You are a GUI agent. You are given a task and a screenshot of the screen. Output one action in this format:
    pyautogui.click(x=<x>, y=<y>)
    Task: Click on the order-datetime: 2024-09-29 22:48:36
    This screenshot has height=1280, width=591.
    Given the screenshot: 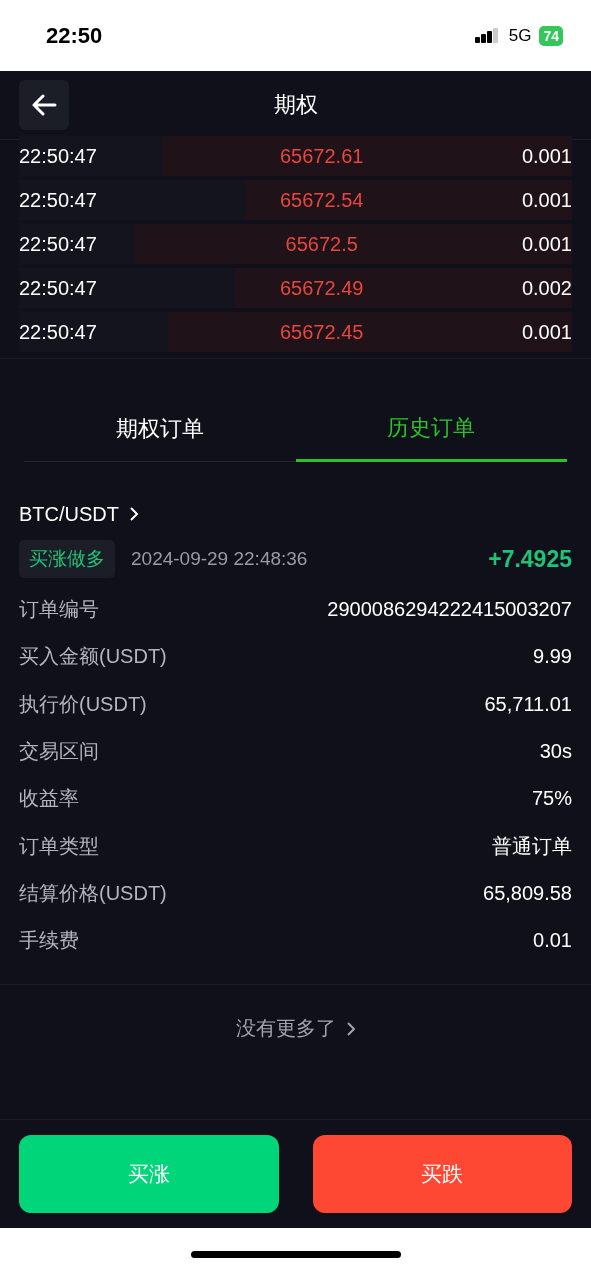 What is the action you would take?
    pyautogui.click(x=220, y=559)
    